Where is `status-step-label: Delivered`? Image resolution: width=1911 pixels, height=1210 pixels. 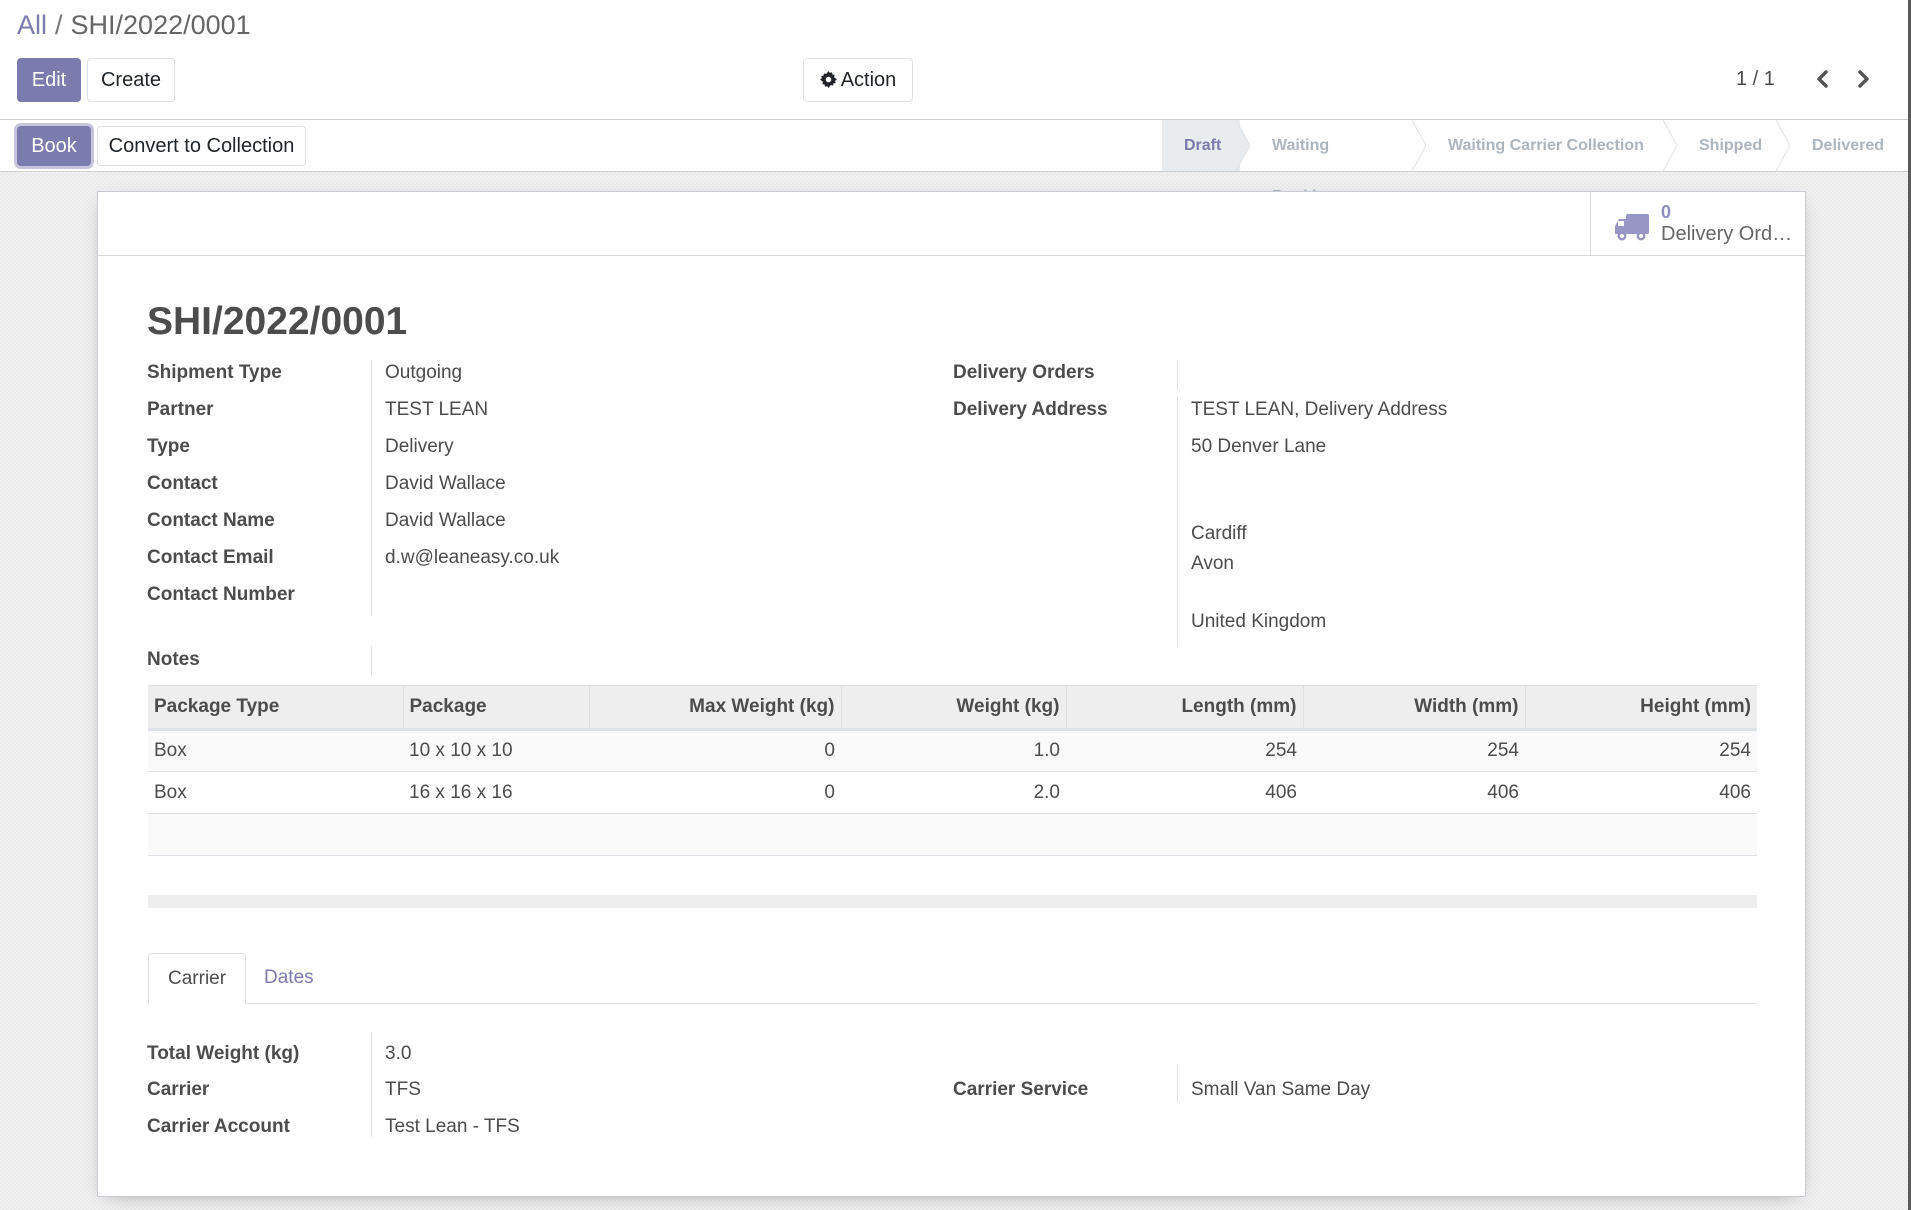
status-step-label: Delivered is located at coordinates (1848, 145).